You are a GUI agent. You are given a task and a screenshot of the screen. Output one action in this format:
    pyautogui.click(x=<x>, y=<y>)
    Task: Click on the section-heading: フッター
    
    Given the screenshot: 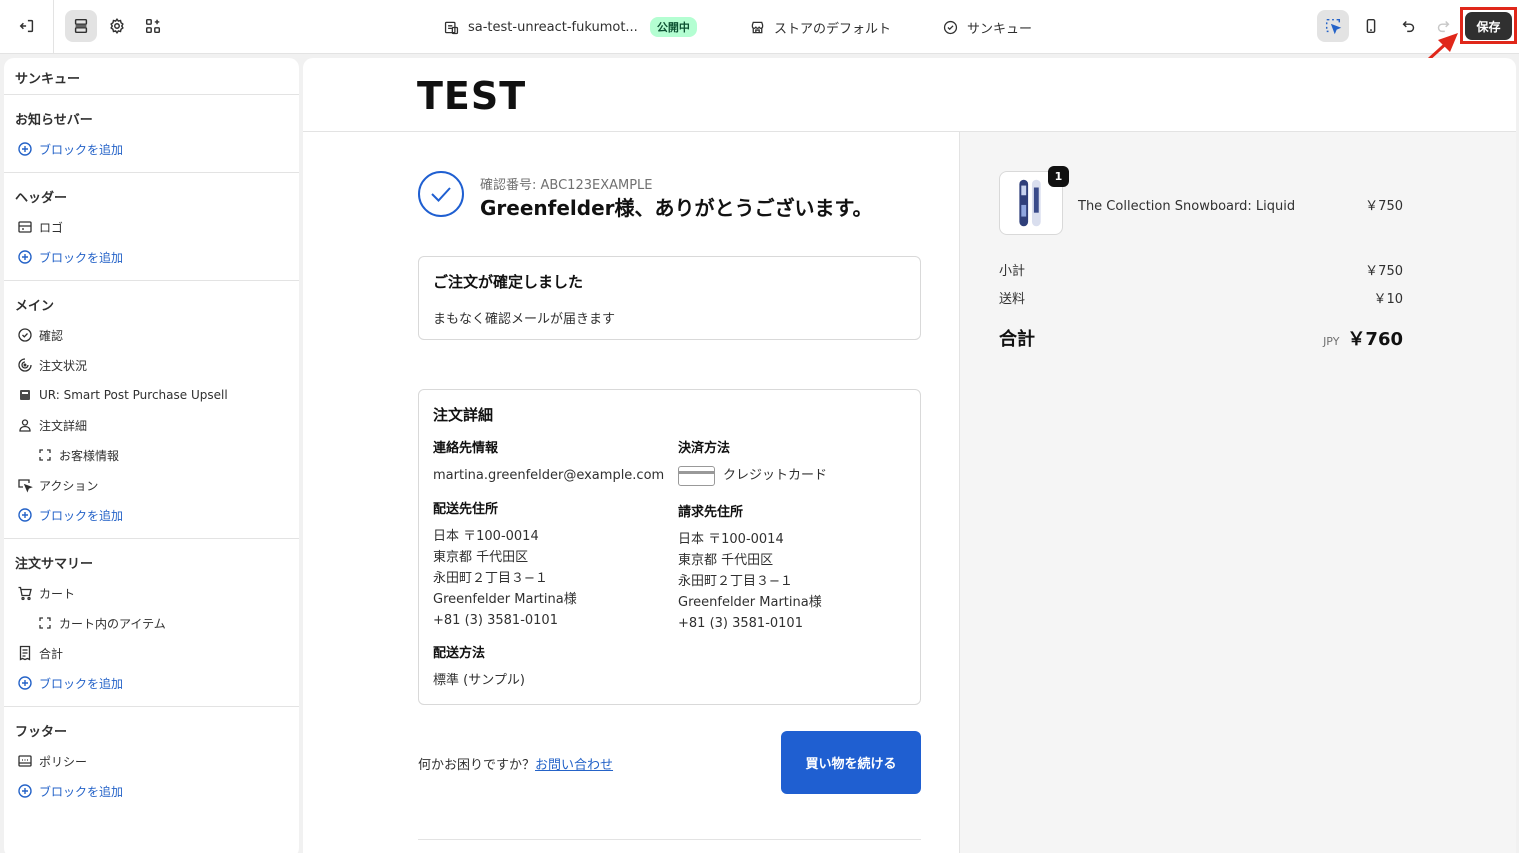 What is the action you would take?
    pyautogui.click(x=41, y=732)
    